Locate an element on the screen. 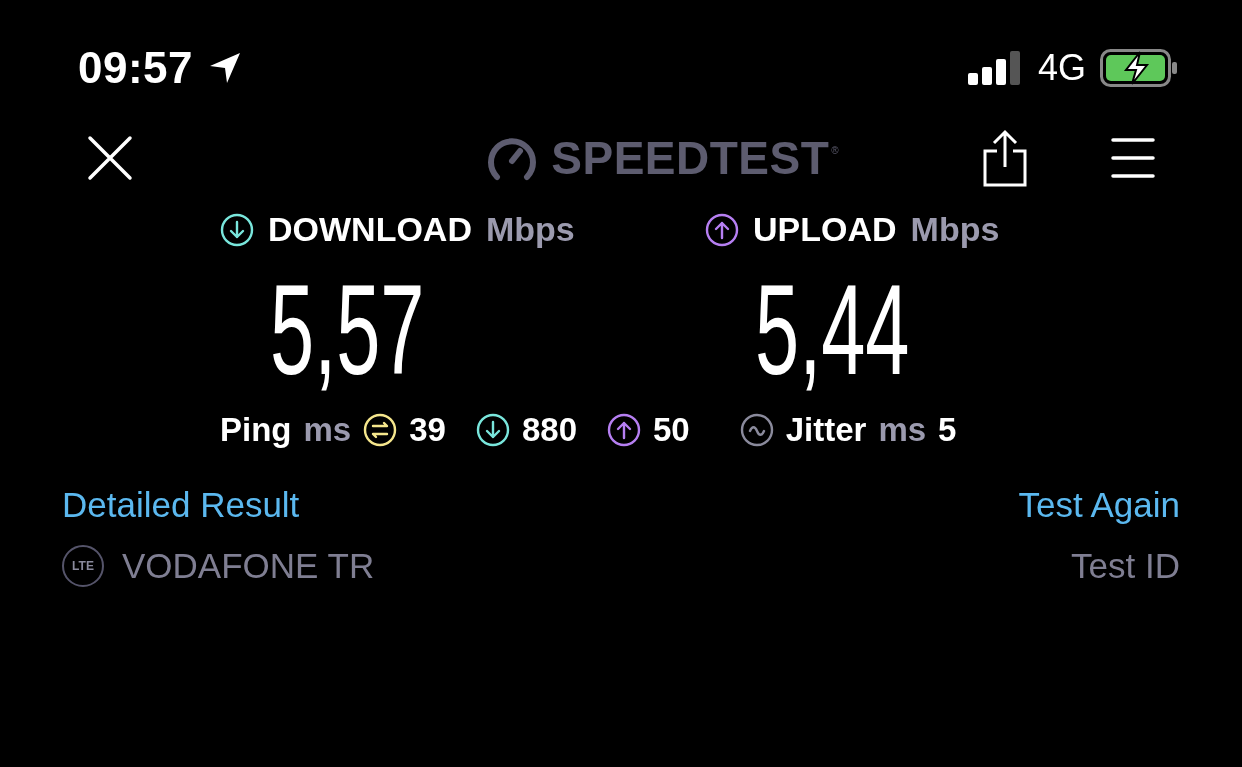 The image size is (1242, 767). provider-name: VODAFONE TR is located at coordinates (248, 565).